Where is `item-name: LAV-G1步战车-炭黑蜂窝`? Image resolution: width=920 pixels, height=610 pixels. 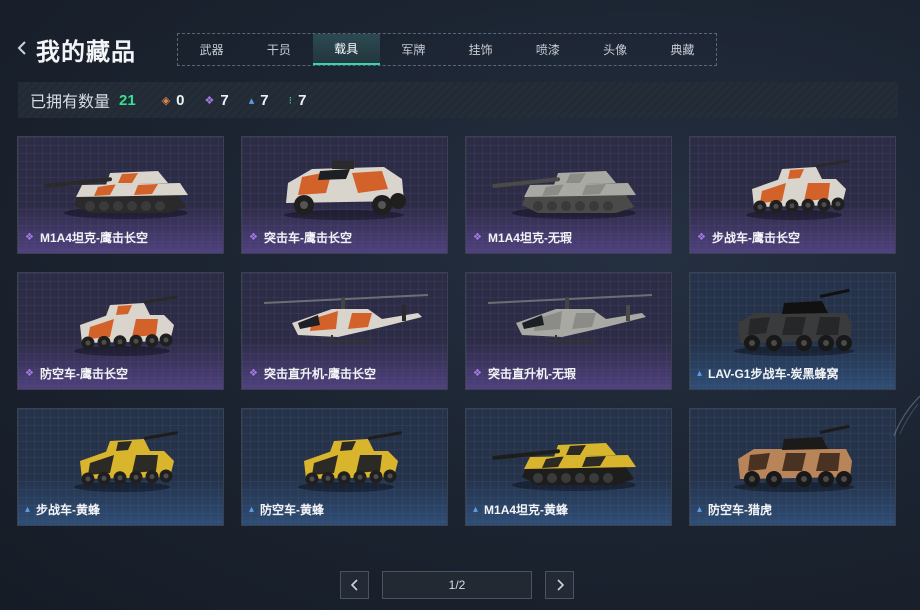
item-name: LAV-G1步战车-炭黑蜂窝 is located at coordinates (773, 374).